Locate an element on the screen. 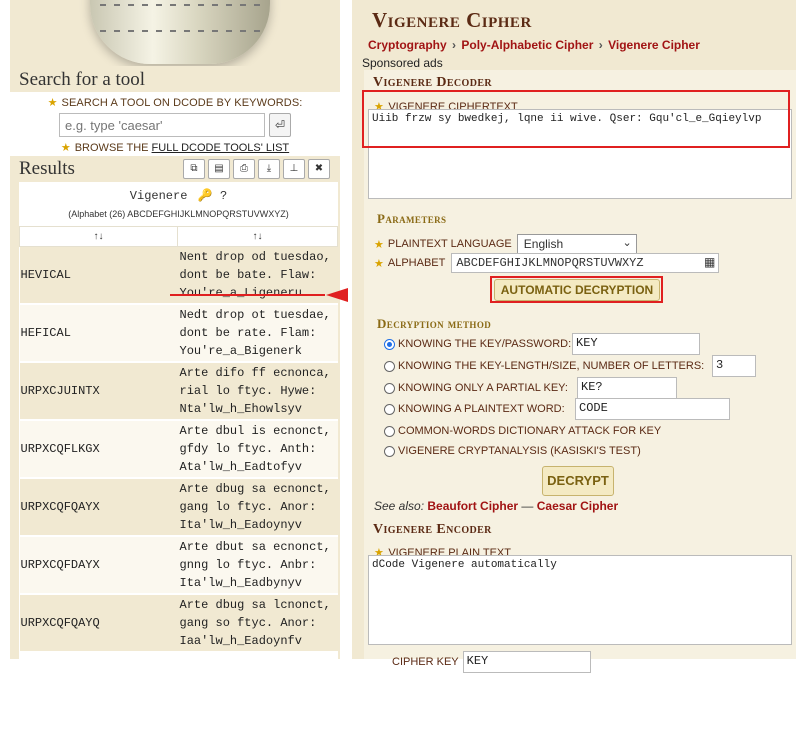  search-title: Search for a tool is located at coordinates (82, 79).